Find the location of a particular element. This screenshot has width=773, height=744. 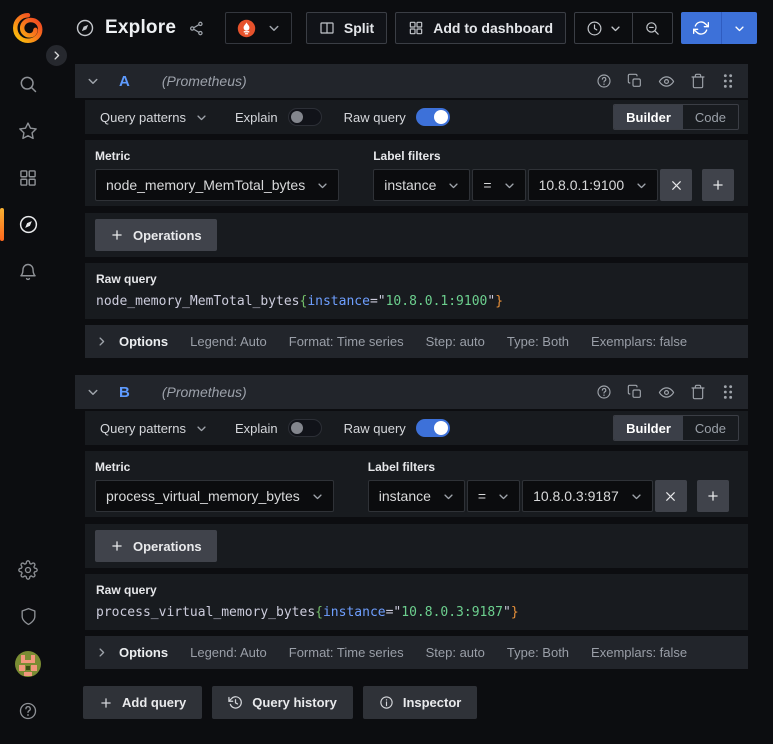

query-history-button: Query history is located at coordinates (282, 702).